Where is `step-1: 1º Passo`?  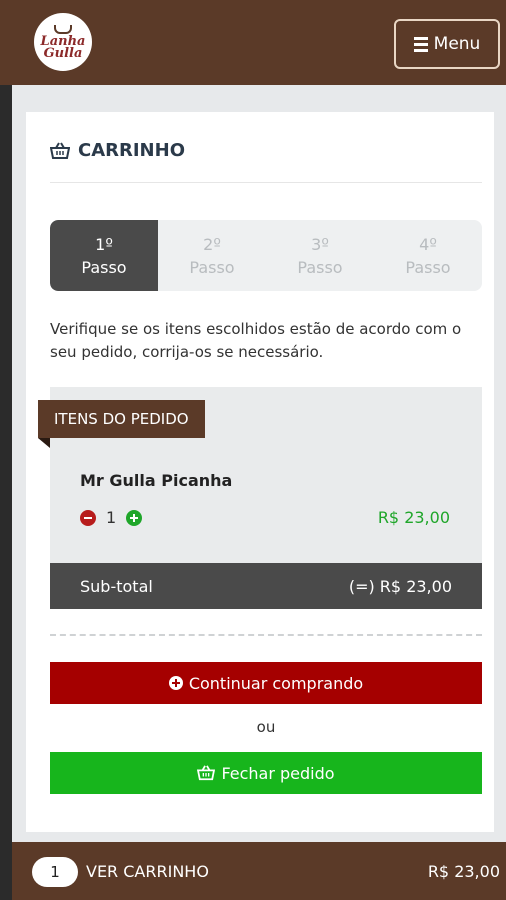 step-1: 1º Passo is located at coordinates (104, 255).